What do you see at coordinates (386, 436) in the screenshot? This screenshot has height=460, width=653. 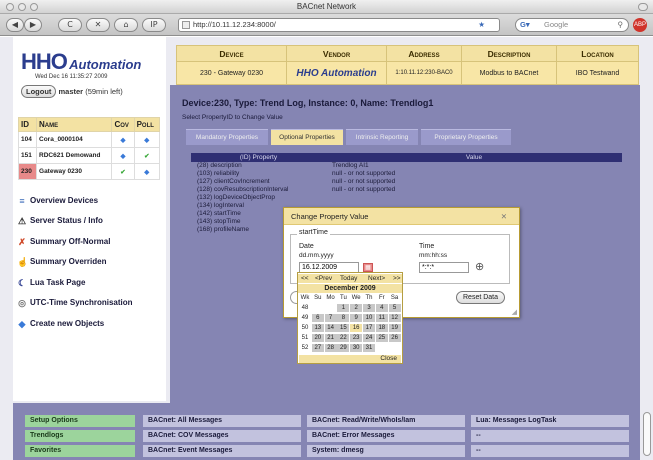 I see `bacnet-error-messages-link: BACnet: Error Messages` at bounding box center [386, 436].